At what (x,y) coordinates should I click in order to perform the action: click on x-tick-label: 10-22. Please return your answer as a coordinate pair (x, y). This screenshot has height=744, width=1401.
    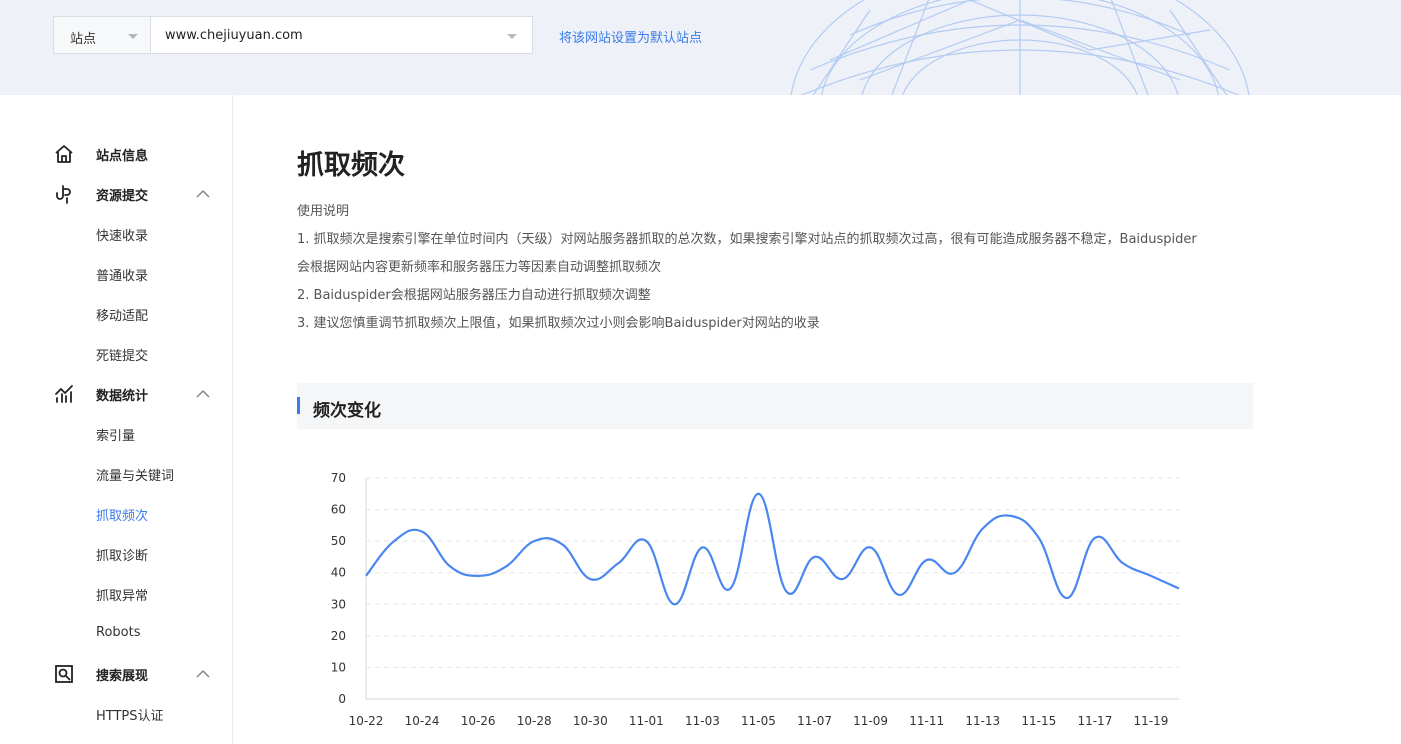
    Looking at the image, I should click on (366, 721).